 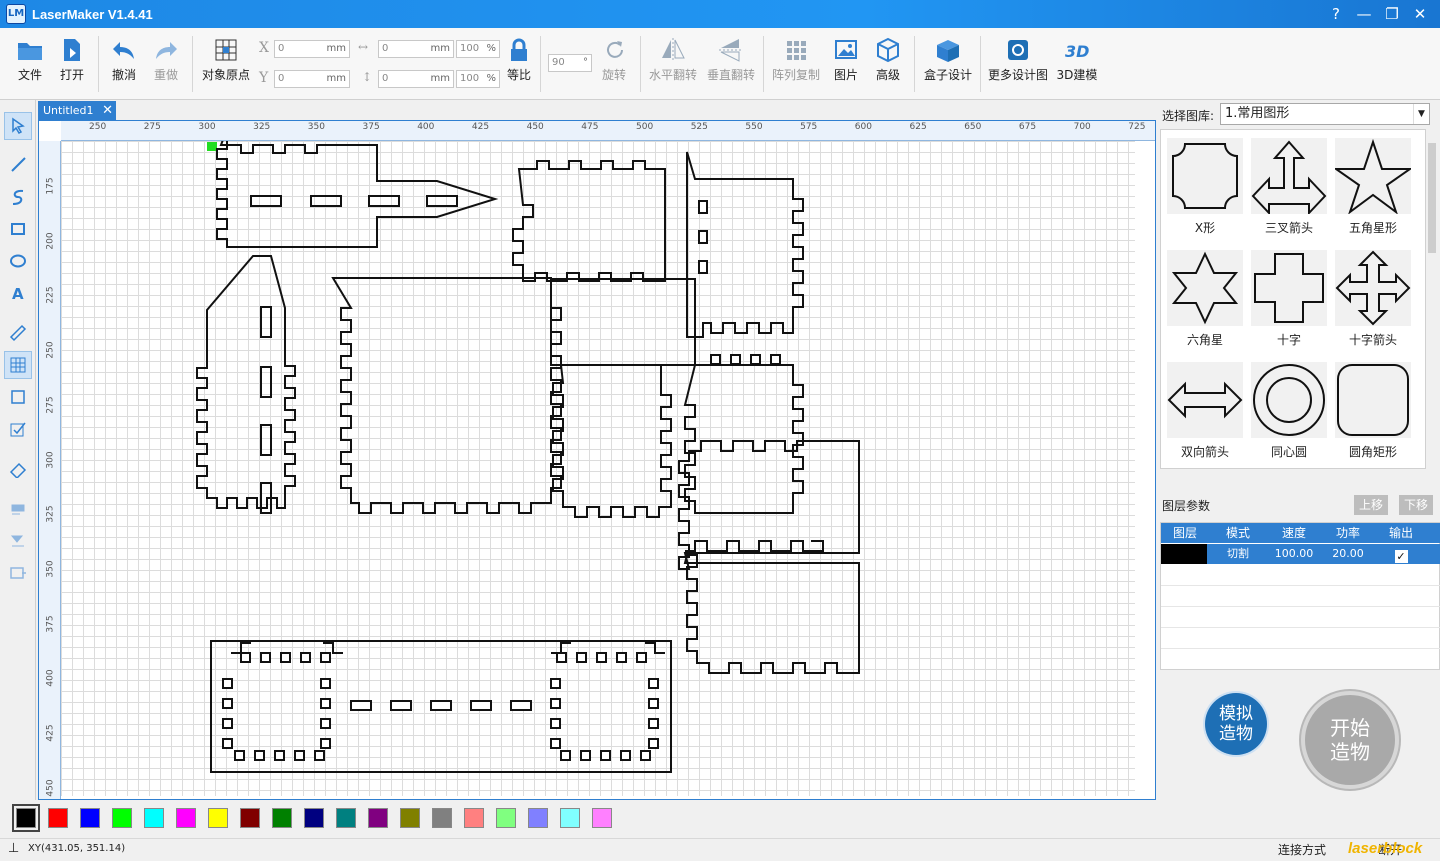 I want to click on undo-button: 撤消, so click(x=124, y=64).